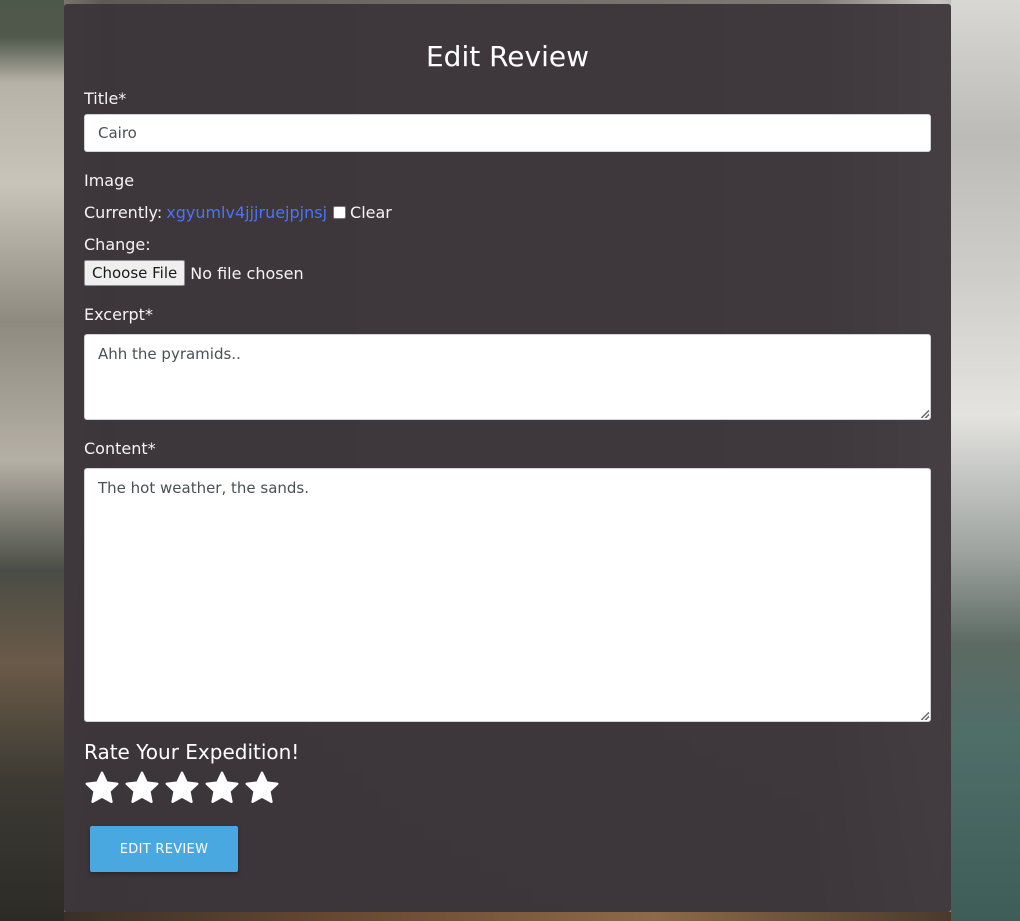 Image resolution: width=1020 pixels, height=921 pixels. I want to click on excerpt-label: Excerpt*, so click(118, 314).